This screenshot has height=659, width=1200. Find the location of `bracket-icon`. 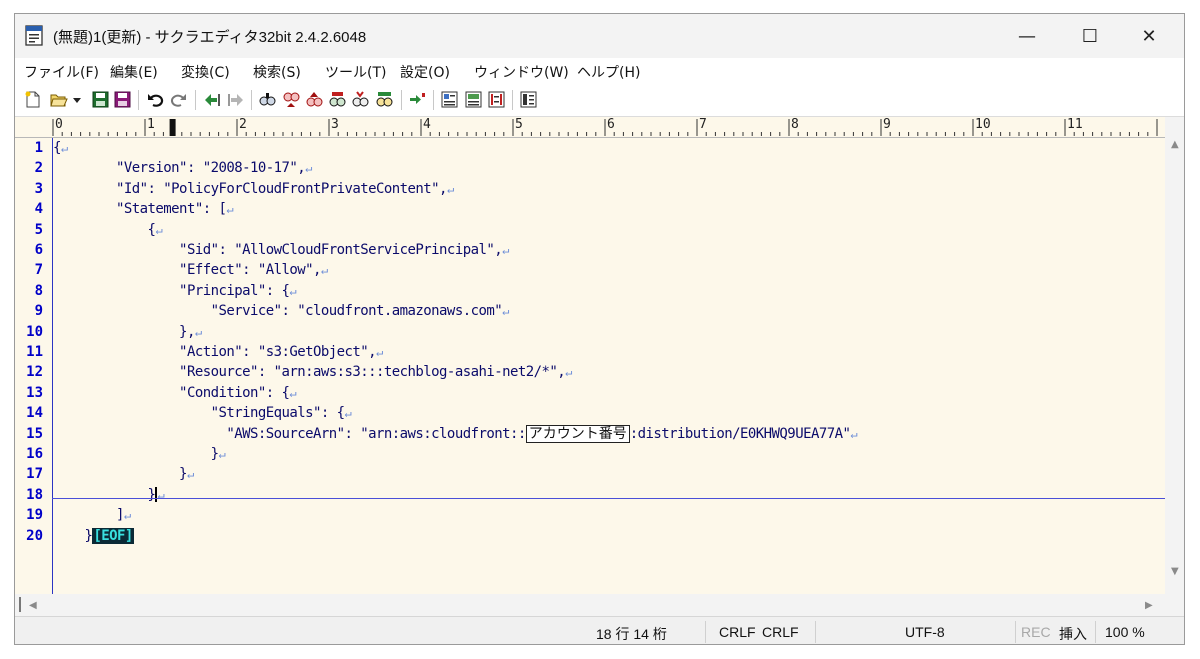

bracket-icon is located at coordinates (496, 99).